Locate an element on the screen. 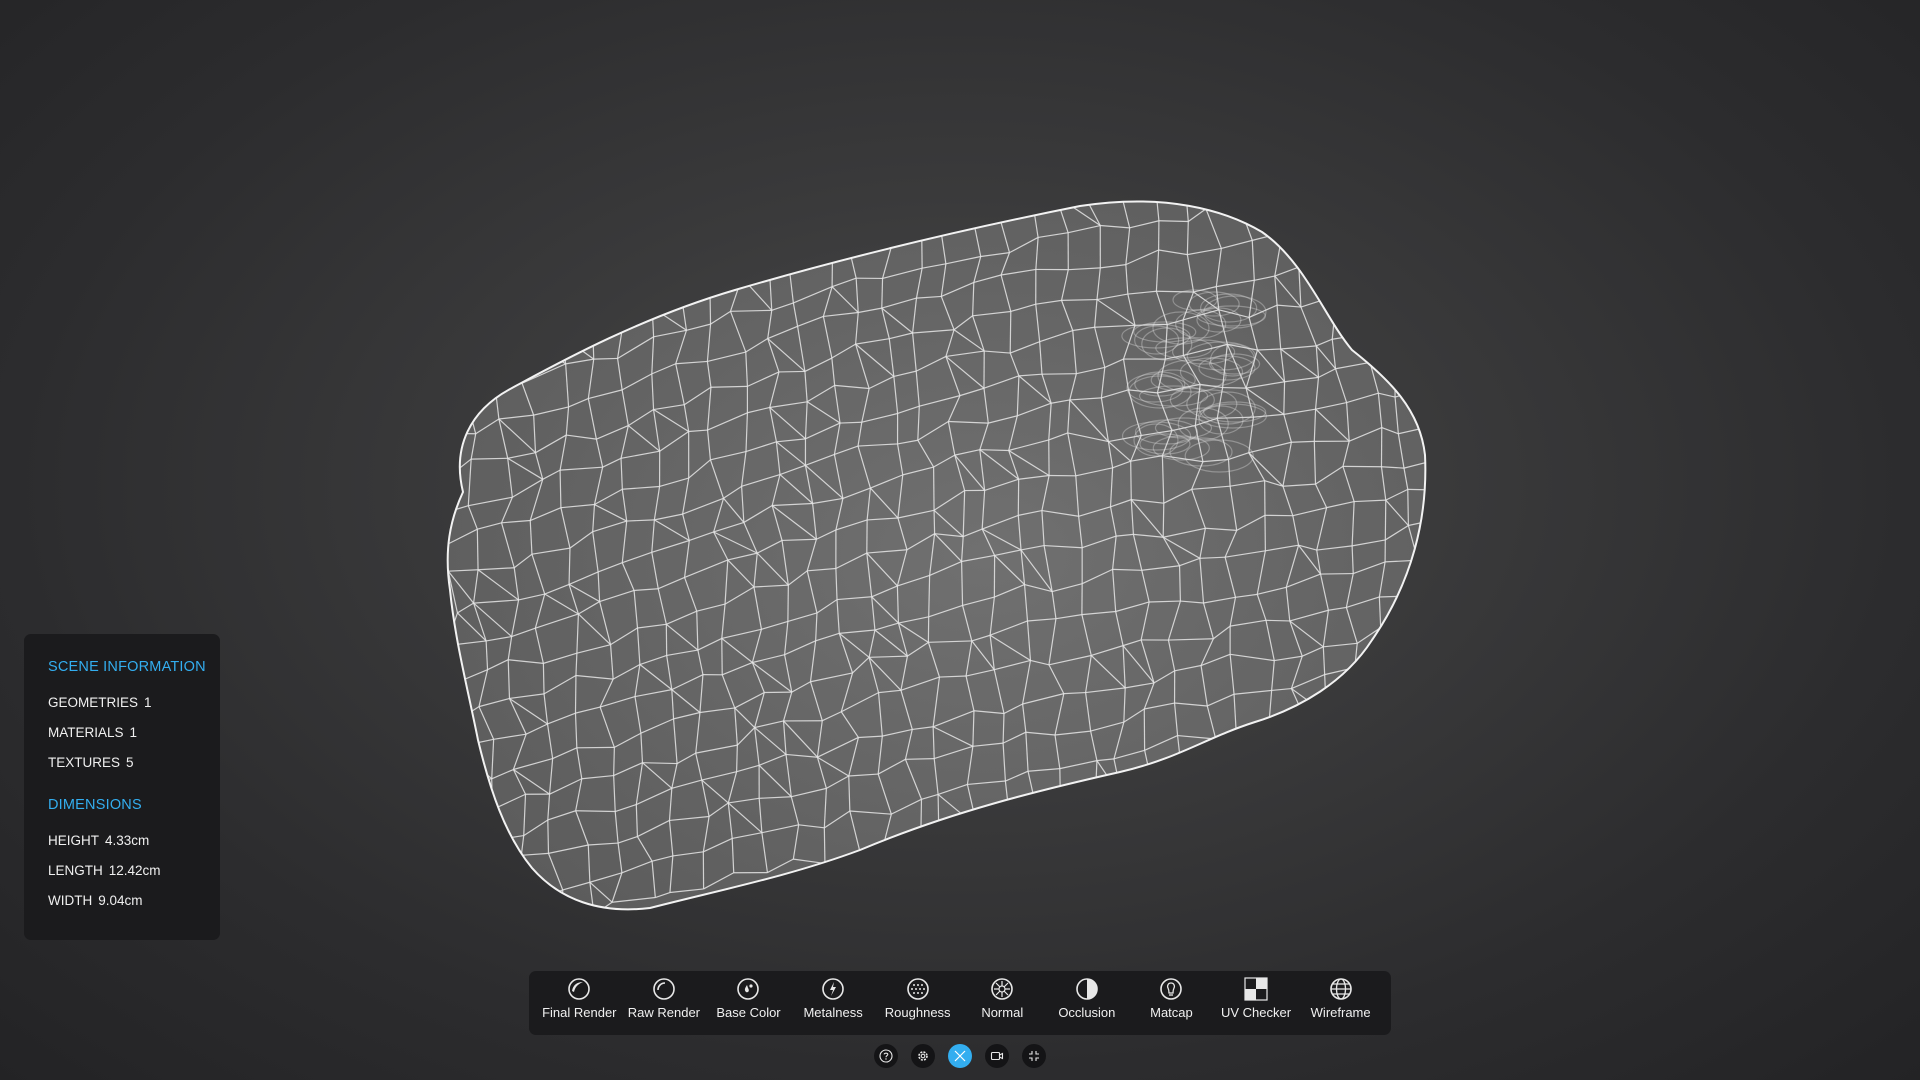 Image resolution: width=1920 pixels, height=1080 pixels. normal-button: Normal is located at coordinates (1002, 1003).